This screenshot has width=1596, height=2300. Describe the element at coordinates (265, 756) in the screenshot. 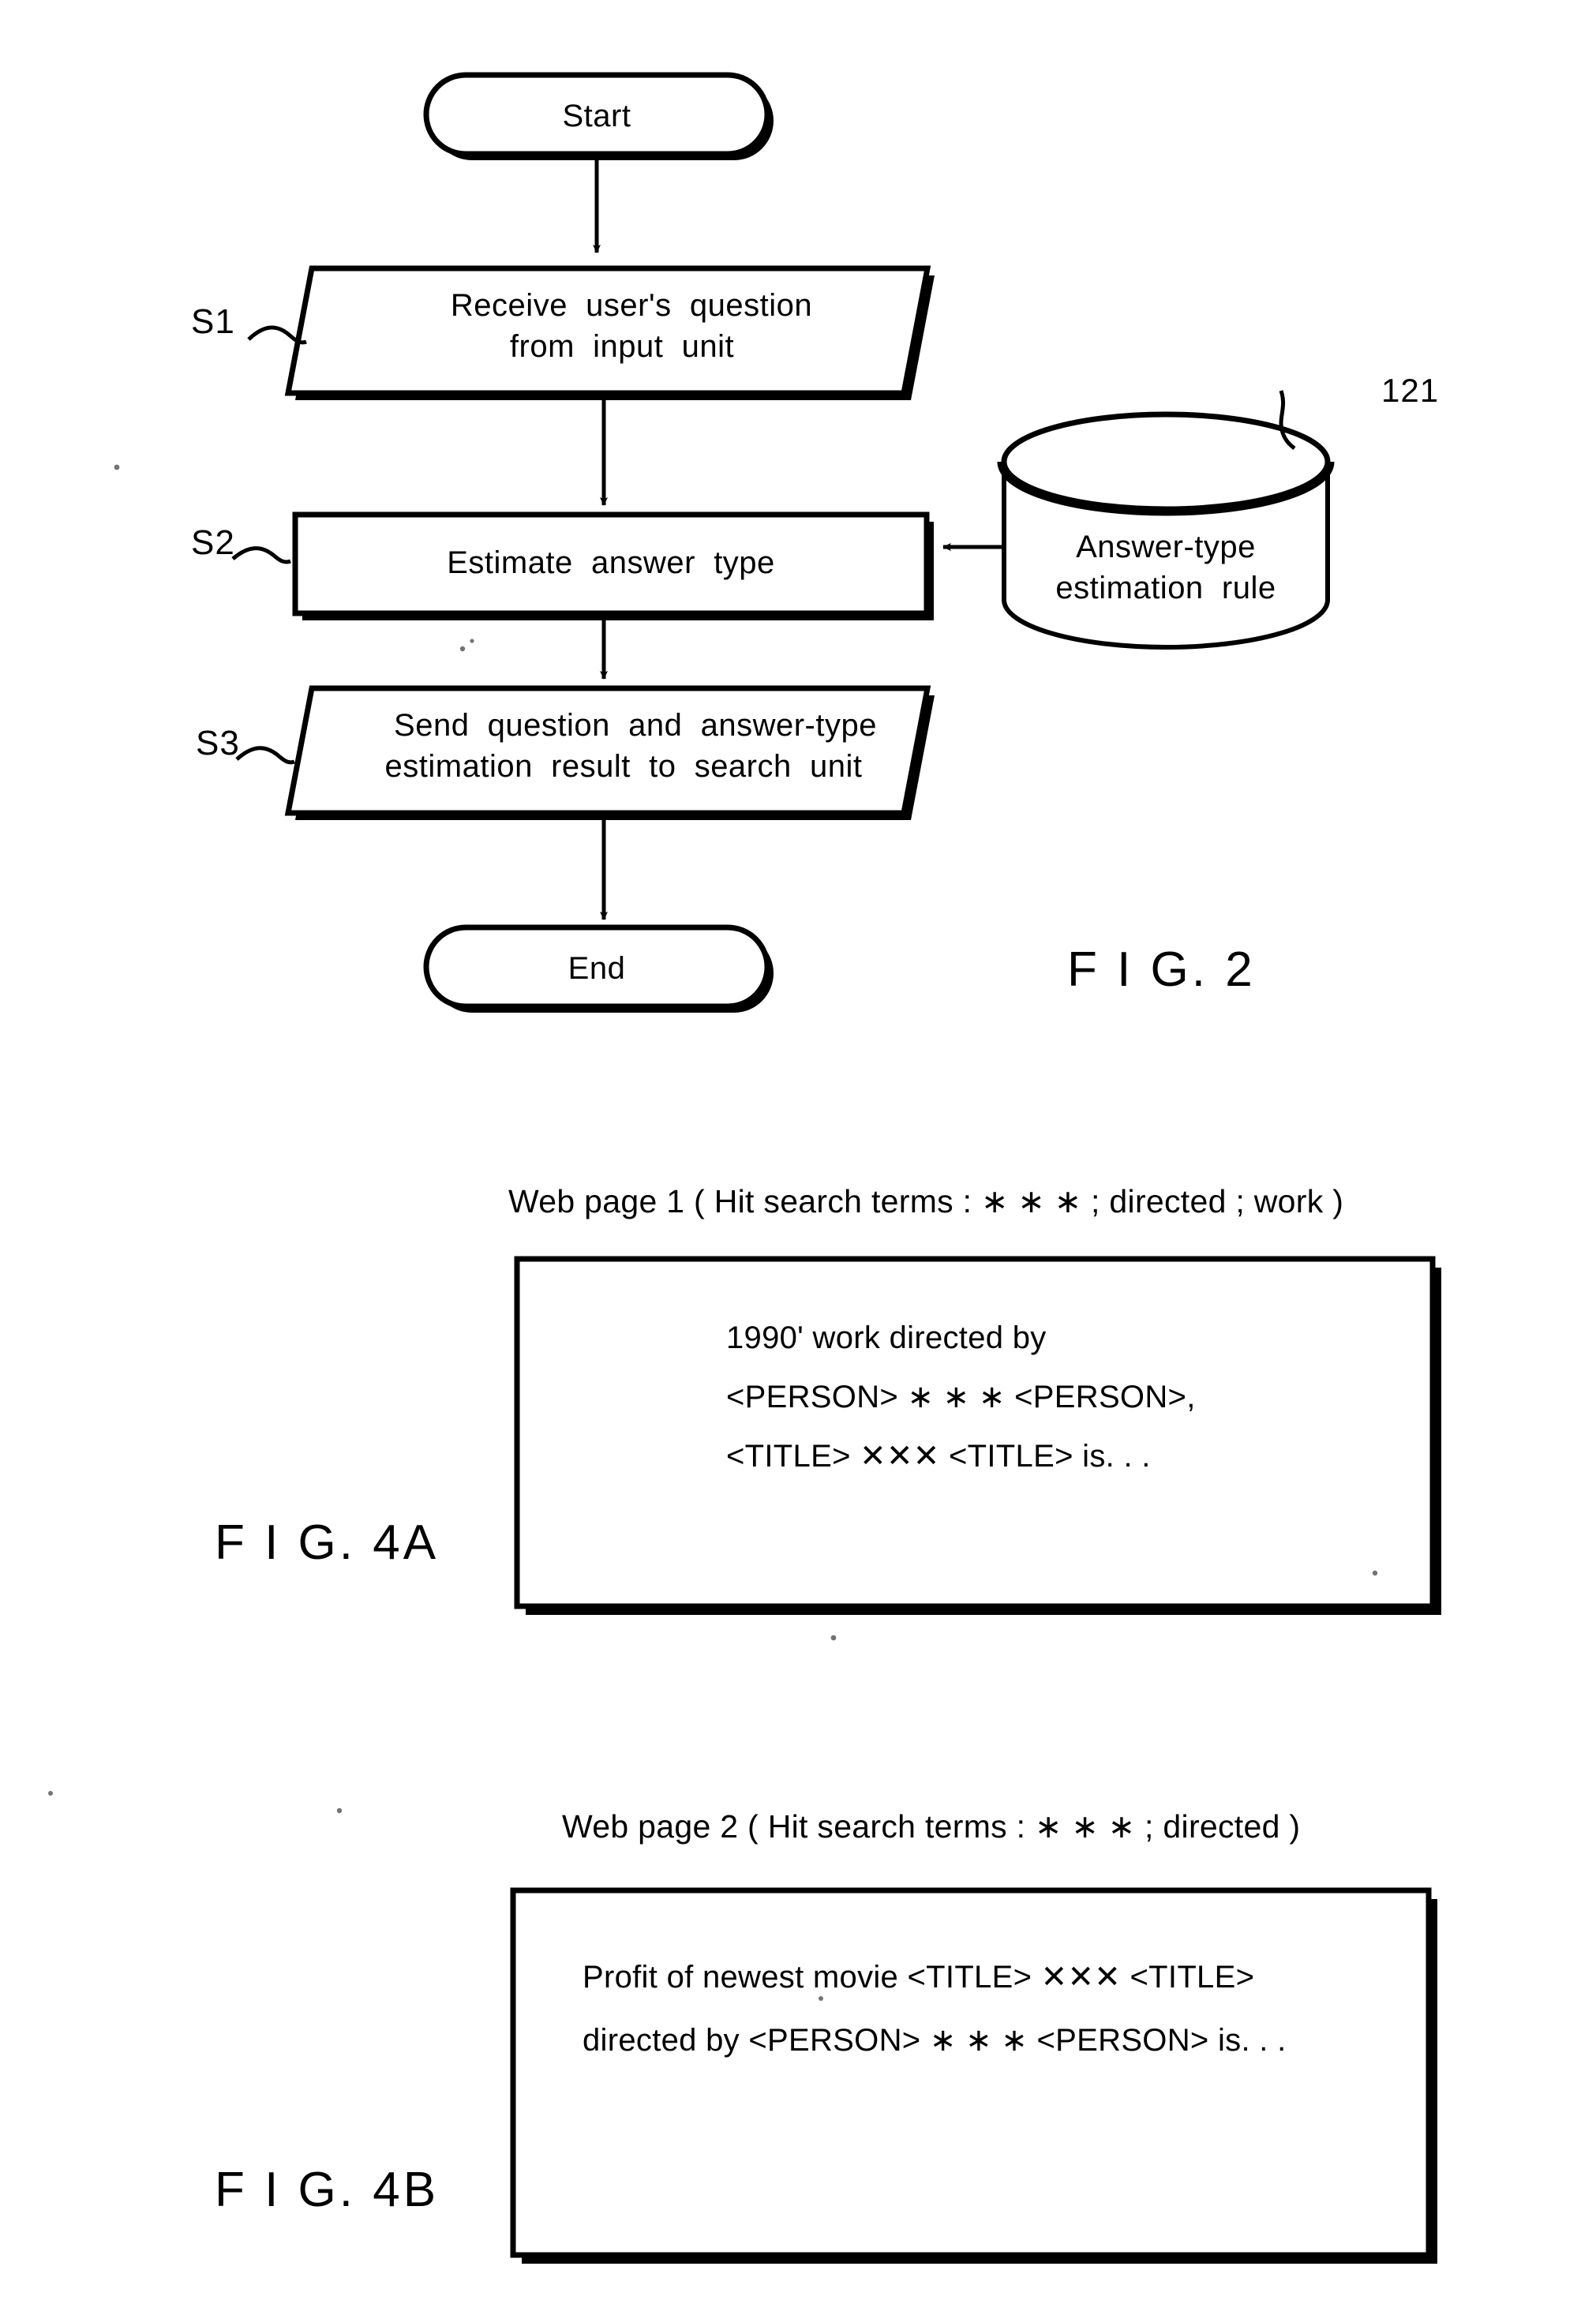

I see `s3-leader-line` at that location.